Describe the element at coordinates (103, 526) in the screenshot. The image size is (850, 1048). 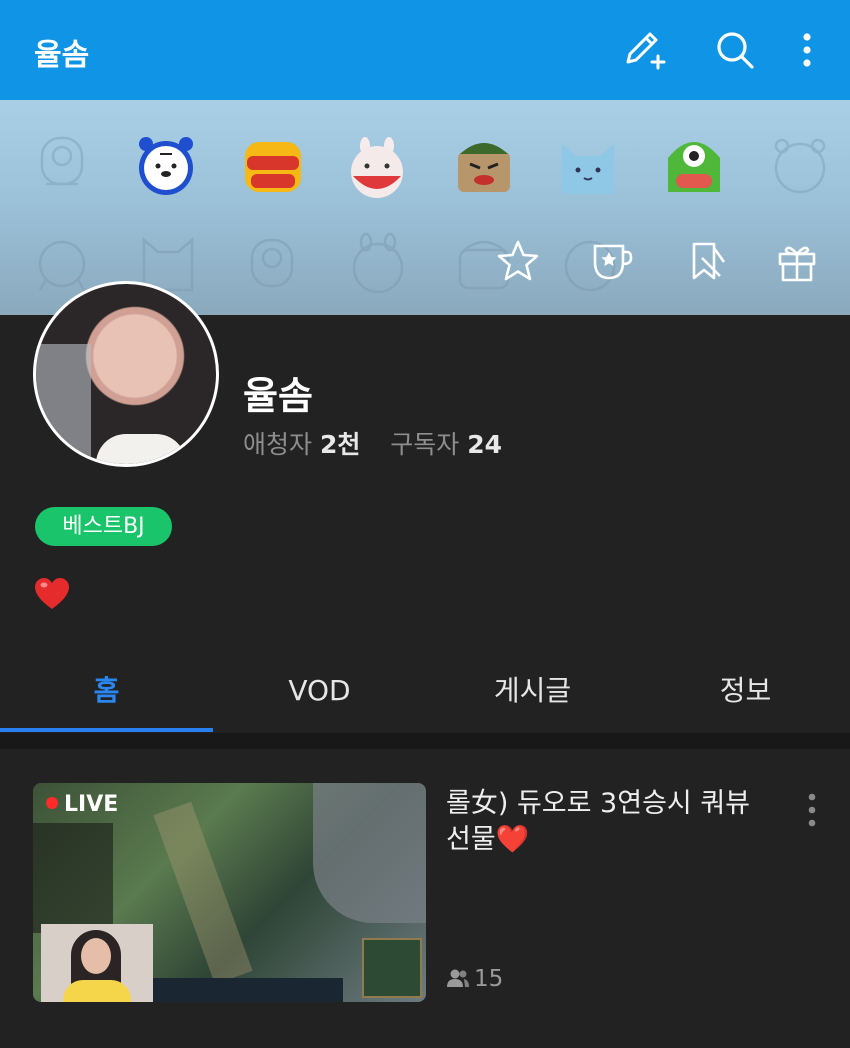
I see `best-bj-badge: 베스트BJ` at that location.